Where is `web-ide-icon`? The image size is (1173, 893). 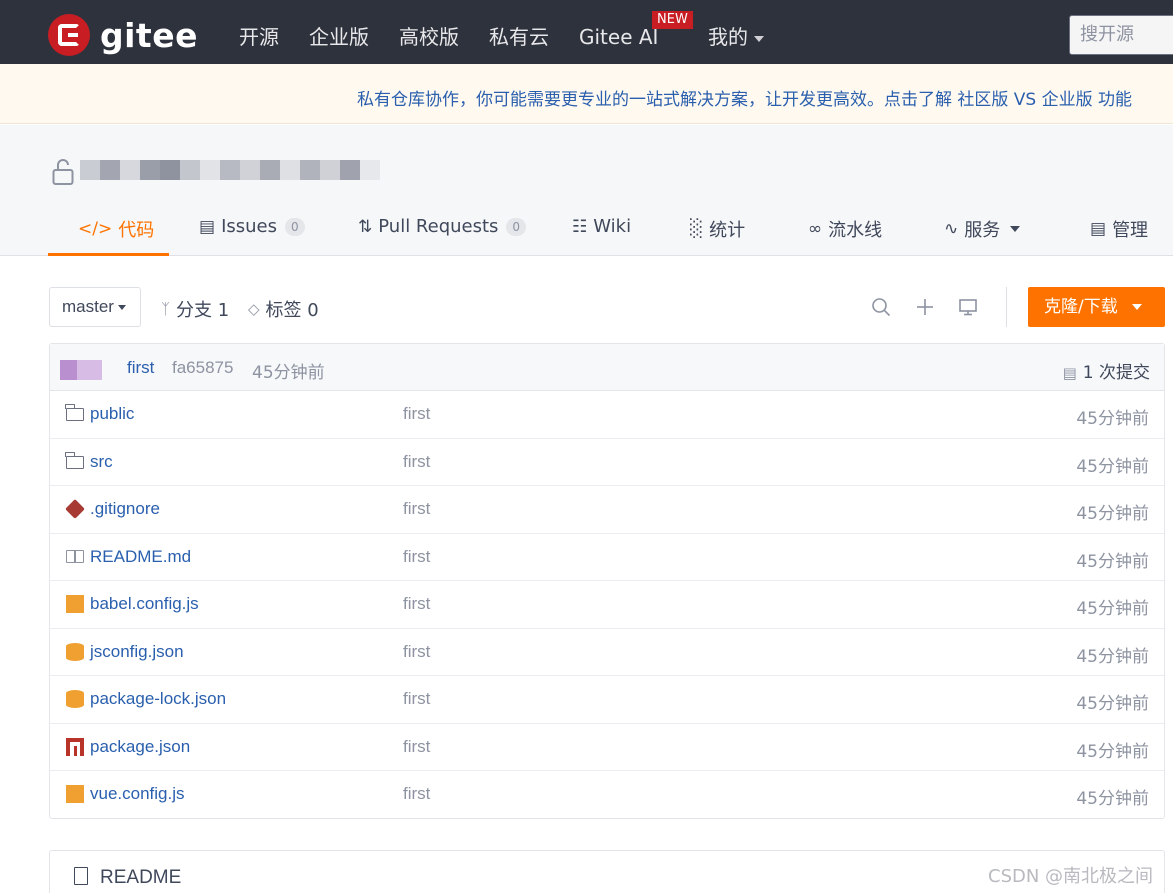 web-ide-icon is located at coordinates (968, 307).